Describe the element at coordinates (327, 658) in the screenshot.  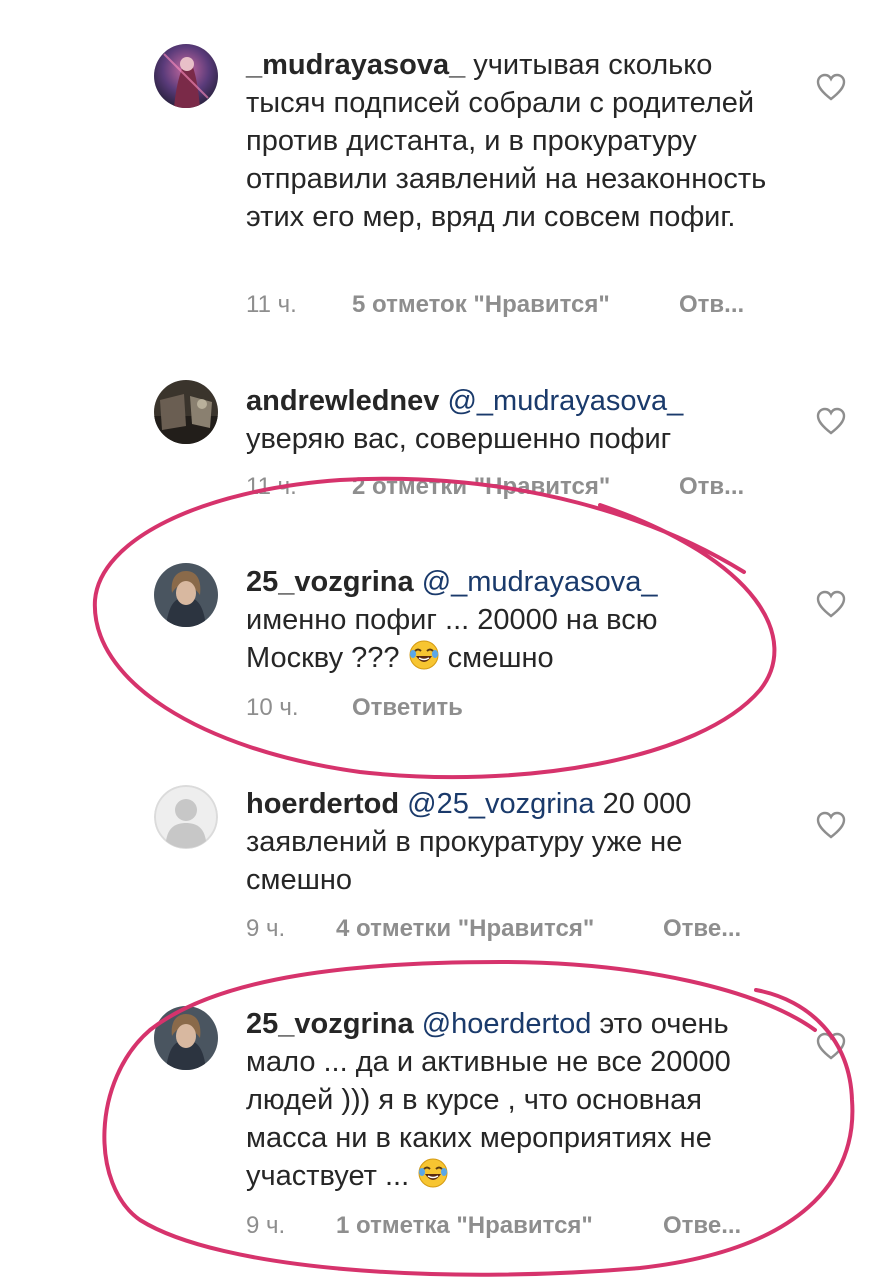
I see `comment-body: Москву ???` at that location.